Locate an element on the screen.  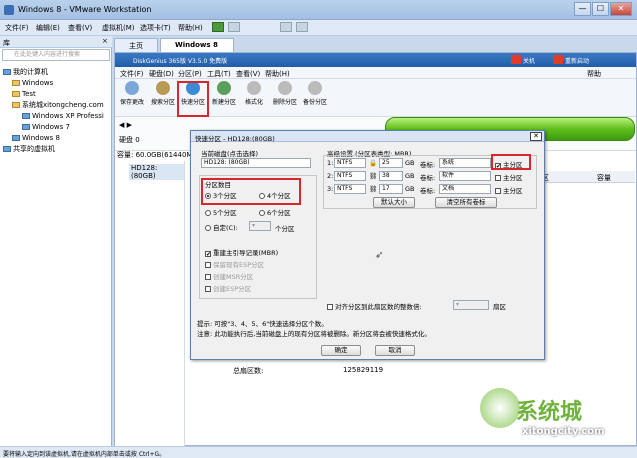
tab-windows8: Windows 8 is located at coordinates (197, 45).